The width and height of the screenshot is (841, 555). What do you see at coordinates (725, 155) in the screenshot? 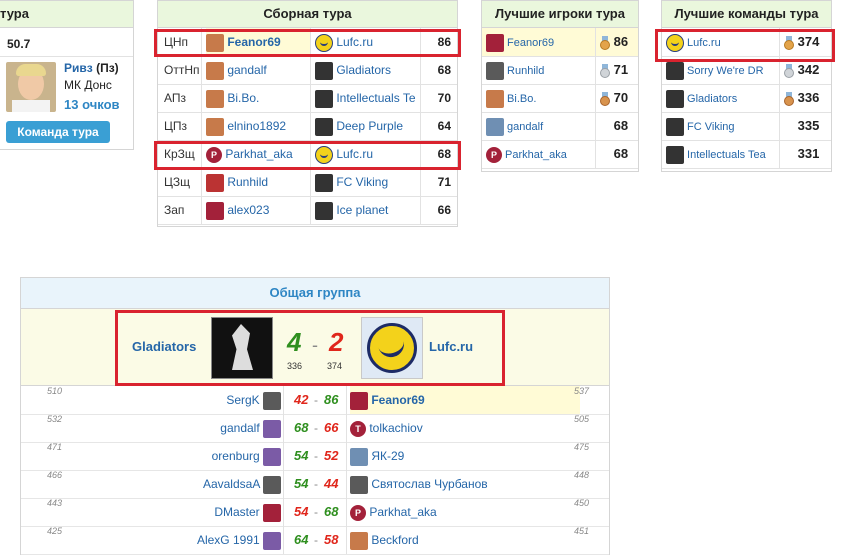
I see `team-link: Intellectuals Tea` at bounding box center [725, 155].